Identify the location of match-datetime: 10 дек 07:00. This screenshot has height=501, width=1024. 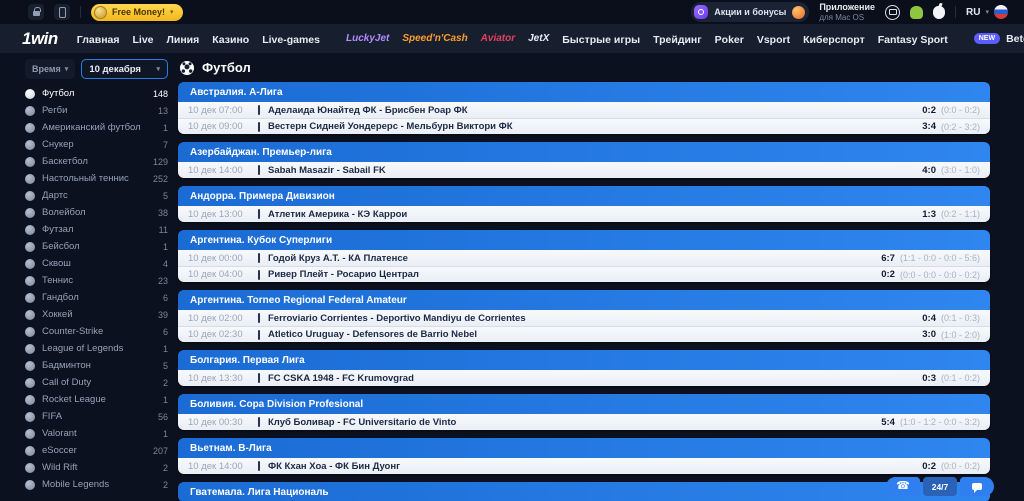
(215, 110).